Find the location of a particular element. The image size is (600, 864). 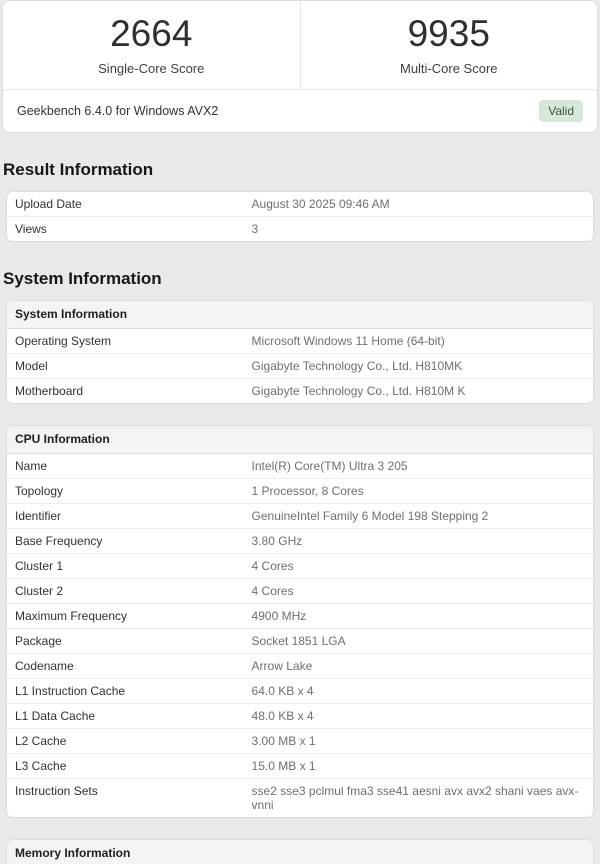

row-value: 3.80 GHz is located at coordinates (277, 541).